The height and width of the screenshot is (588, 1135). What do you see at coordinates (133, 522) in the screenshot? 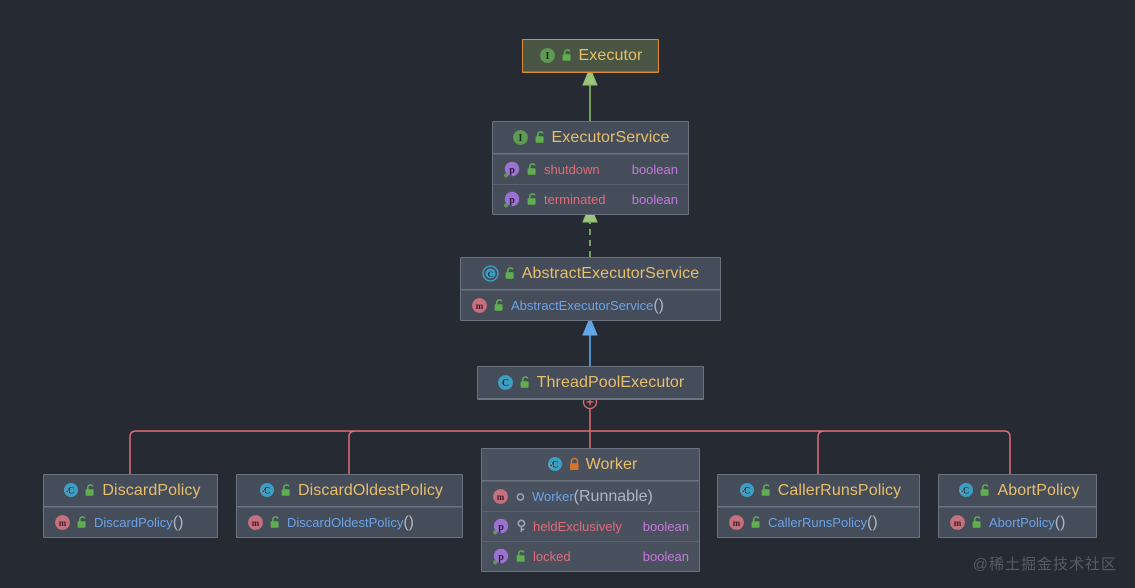
I see `method-name: DiscardPolicy` at bounding box center [133, 522].